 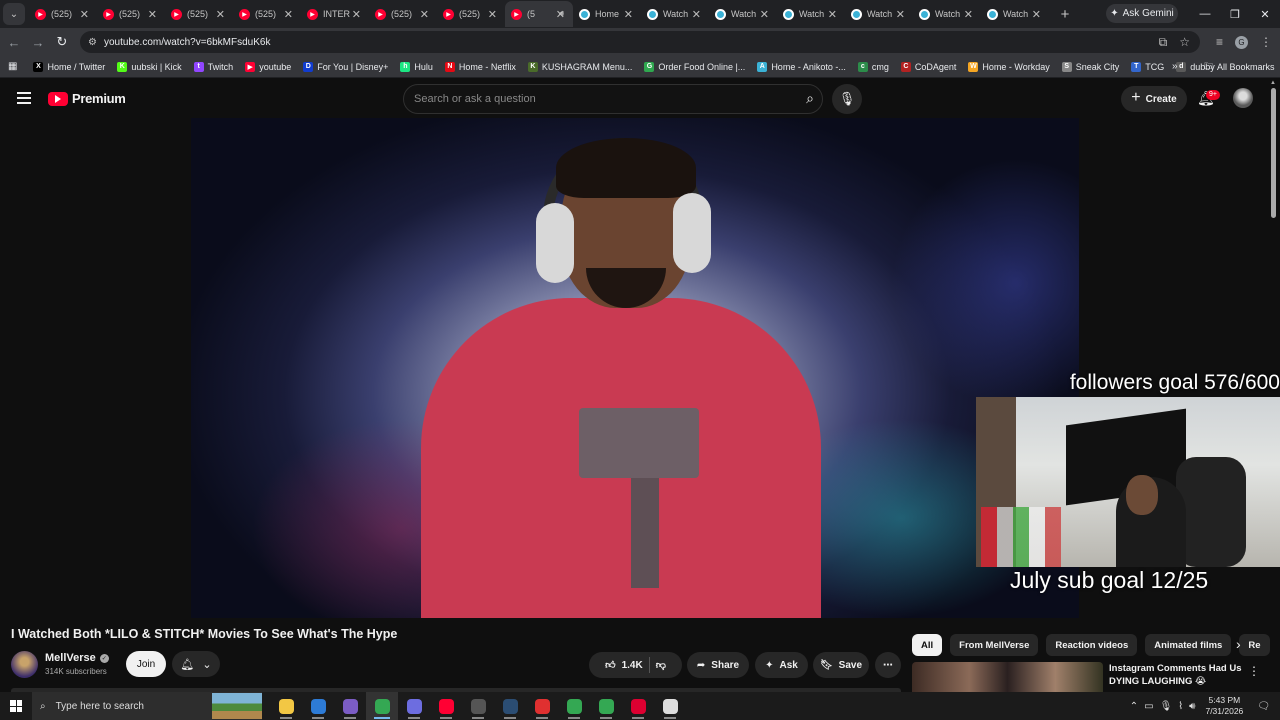 I want to click on search-input: Search or ask a question ⌕, so click(x=613, y=99).